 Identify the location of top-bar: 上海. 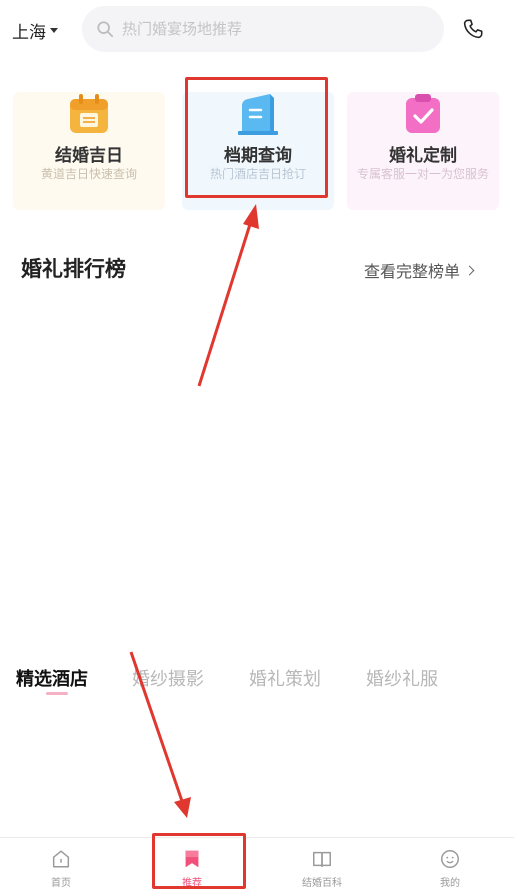
(257, 30).